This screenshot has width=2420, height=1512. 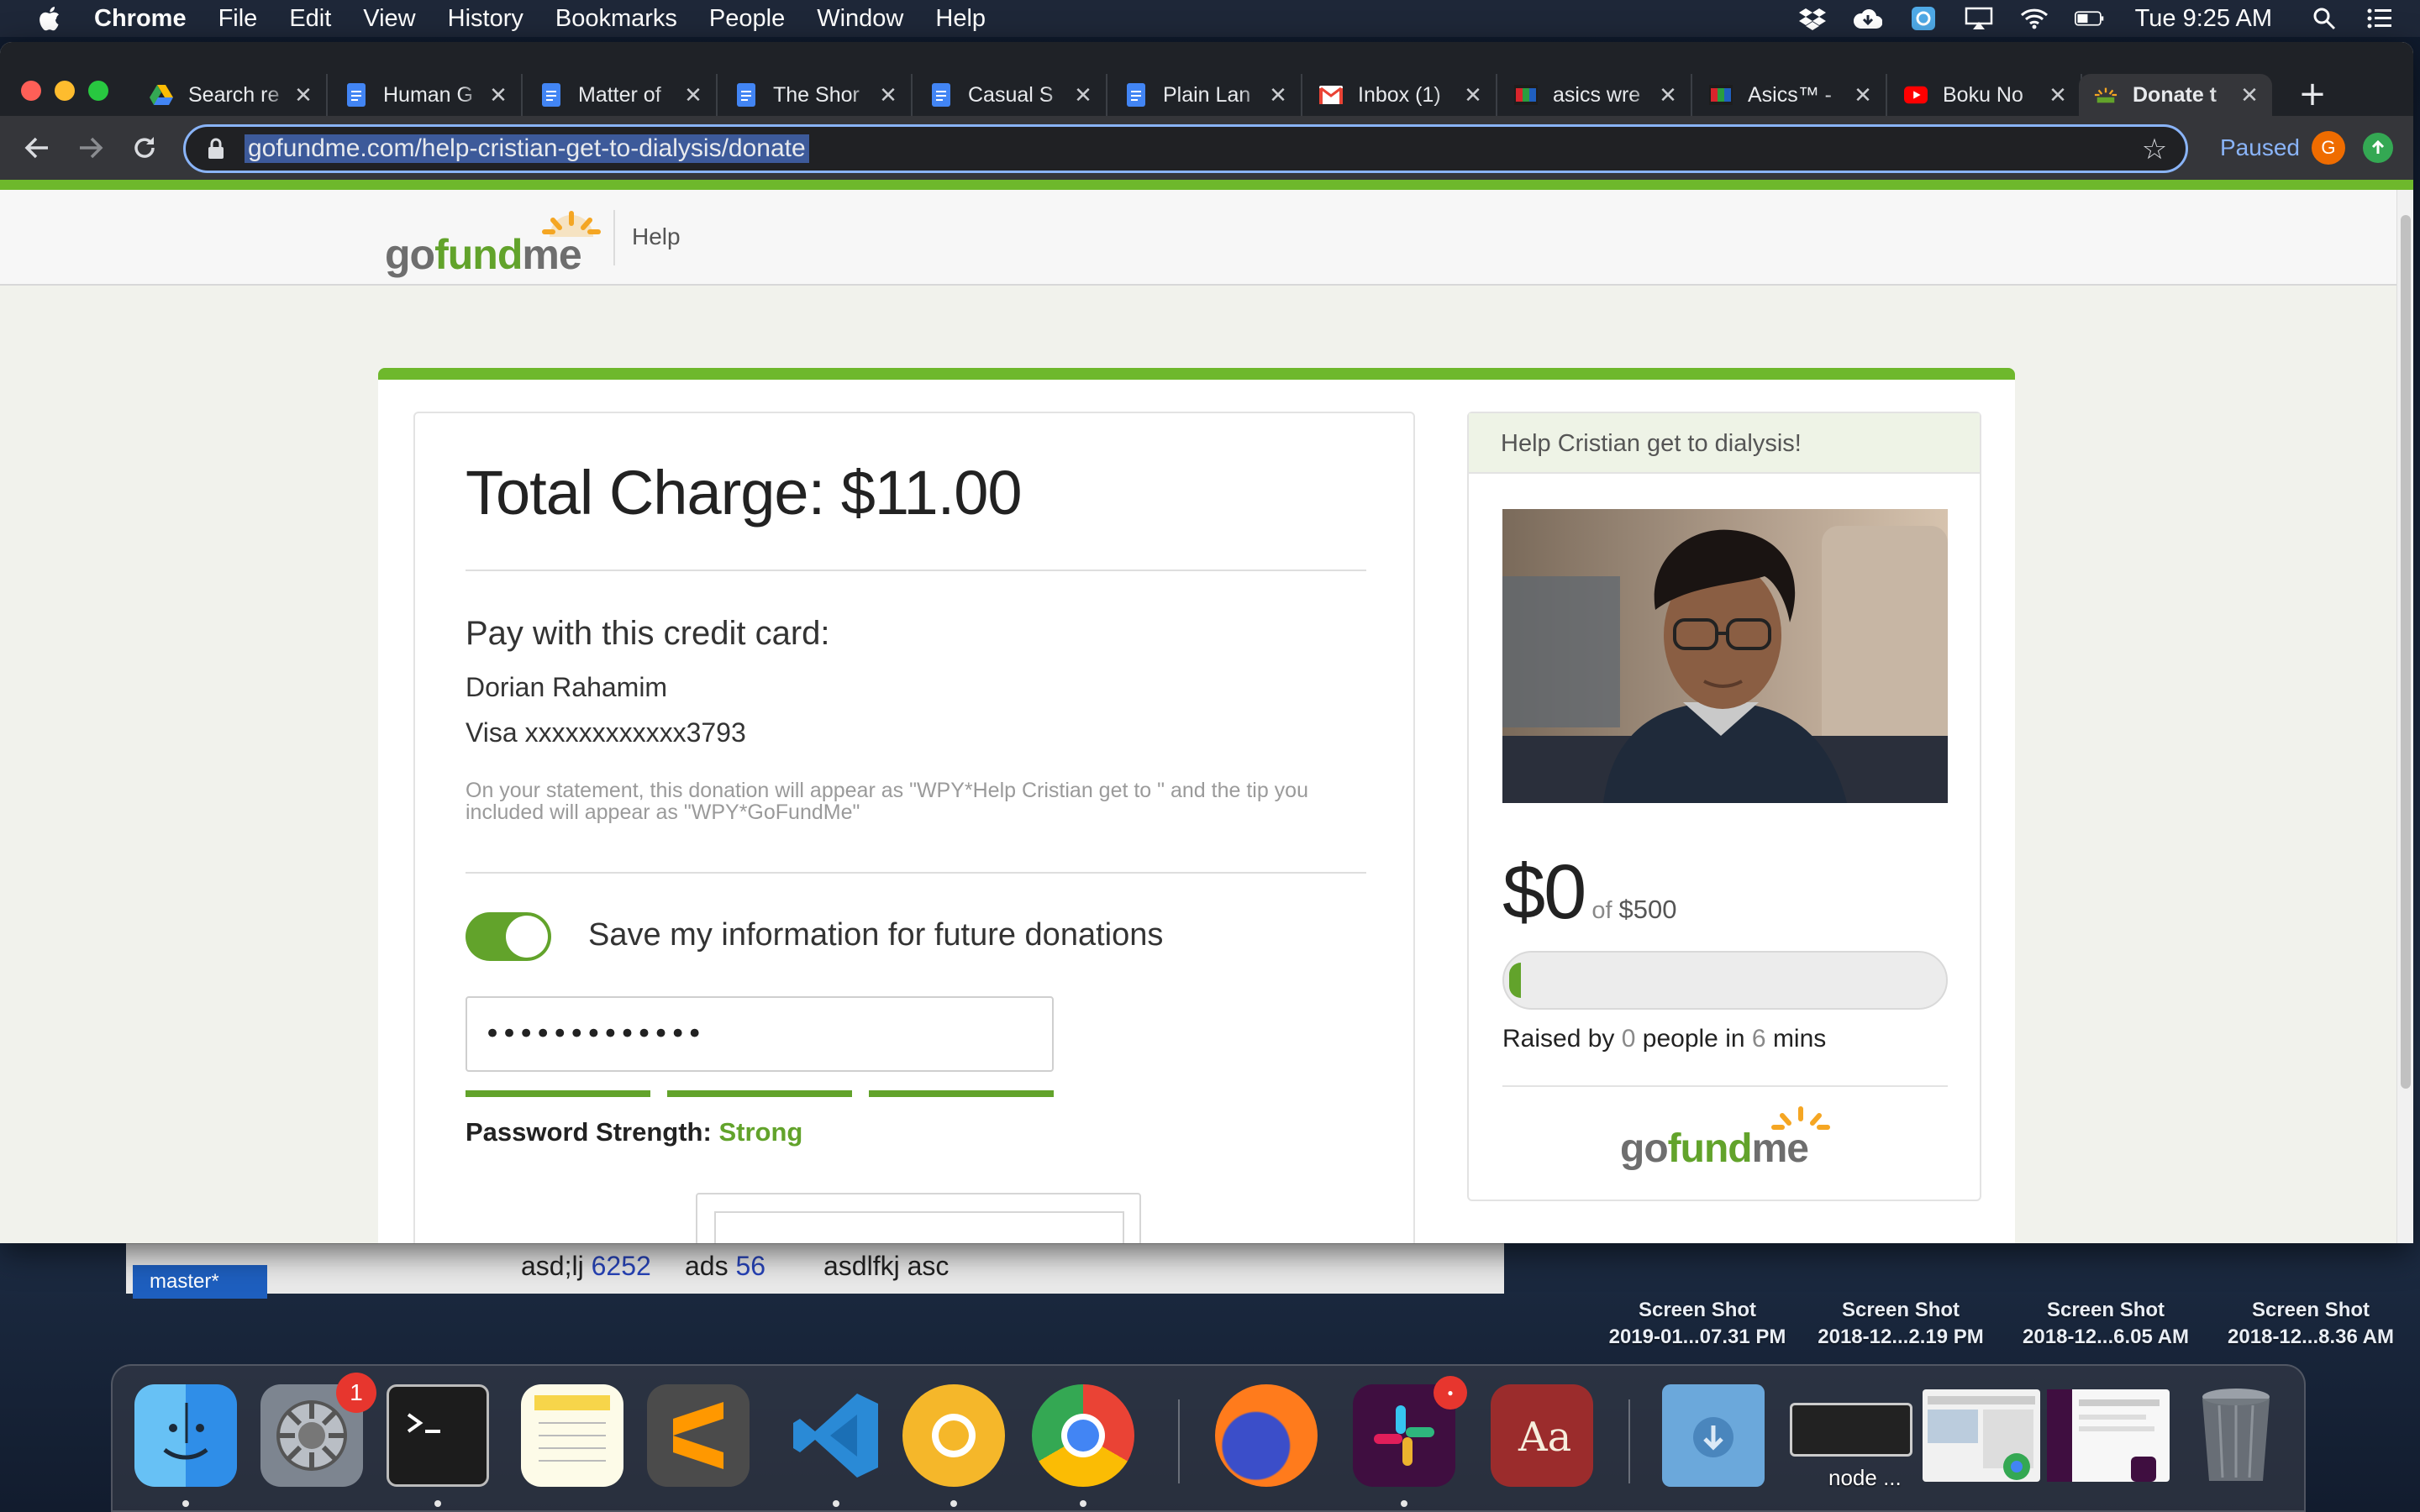 I want to click on strength-bar, so click(x=961, y=1093).